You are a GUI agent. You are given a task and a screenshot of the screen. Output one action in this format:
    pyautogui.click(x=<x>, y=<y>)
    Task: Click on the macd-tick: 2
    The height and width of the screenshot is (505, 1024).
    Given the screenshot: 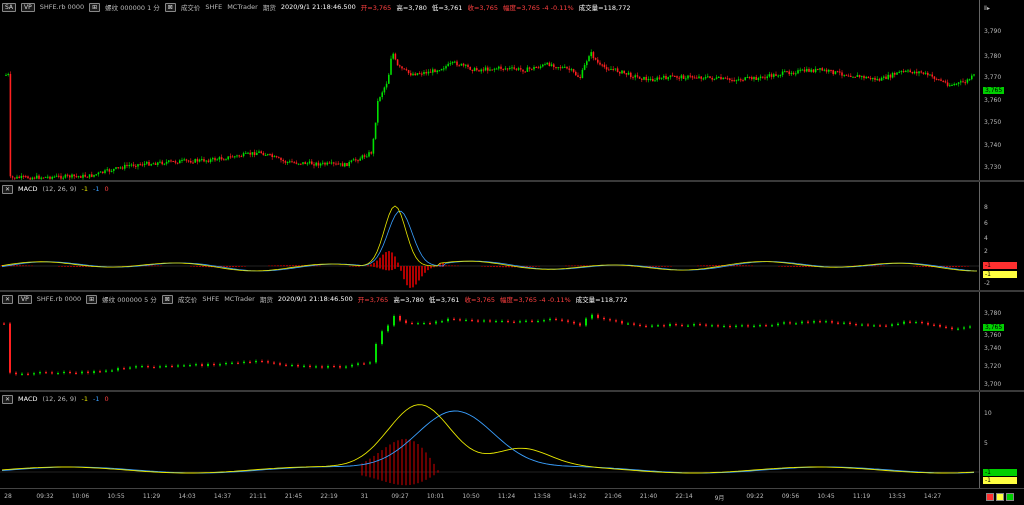 What is the action you would take?
    pyautogui.click(x=986, y=251)
    